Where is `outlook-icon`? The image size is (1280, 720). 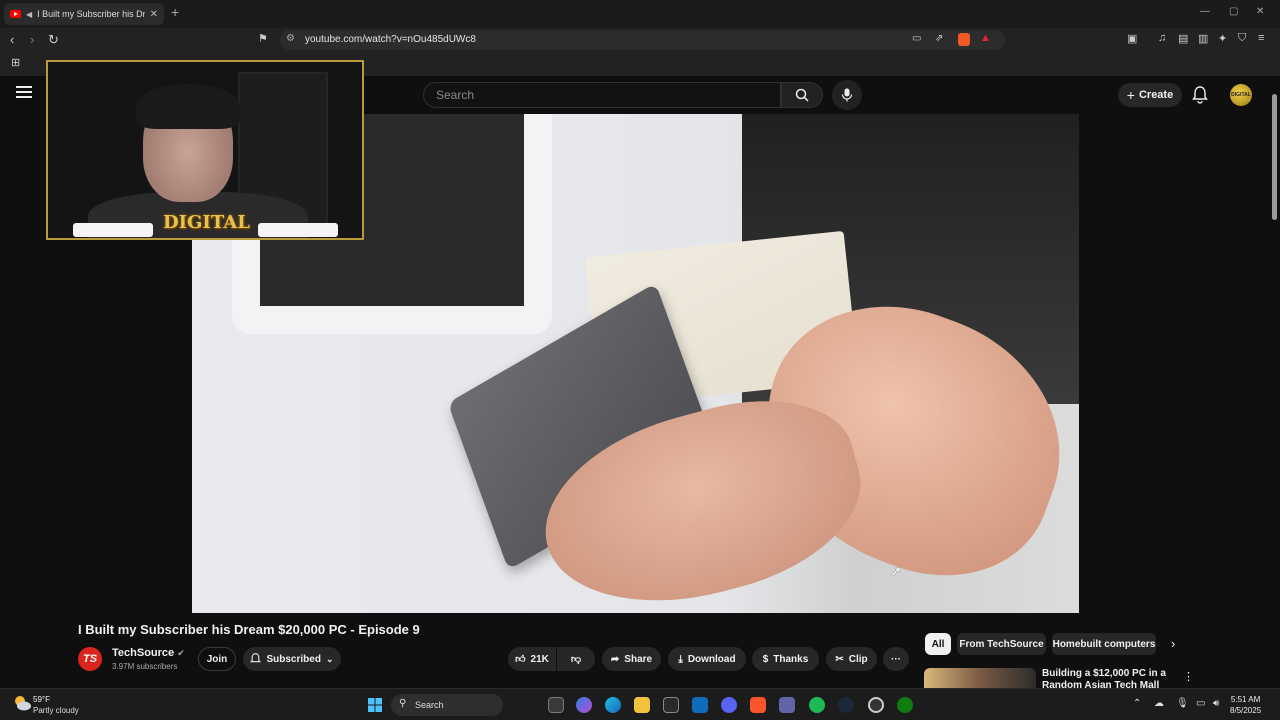
outlook-icon is located at coordinates (700, 705).